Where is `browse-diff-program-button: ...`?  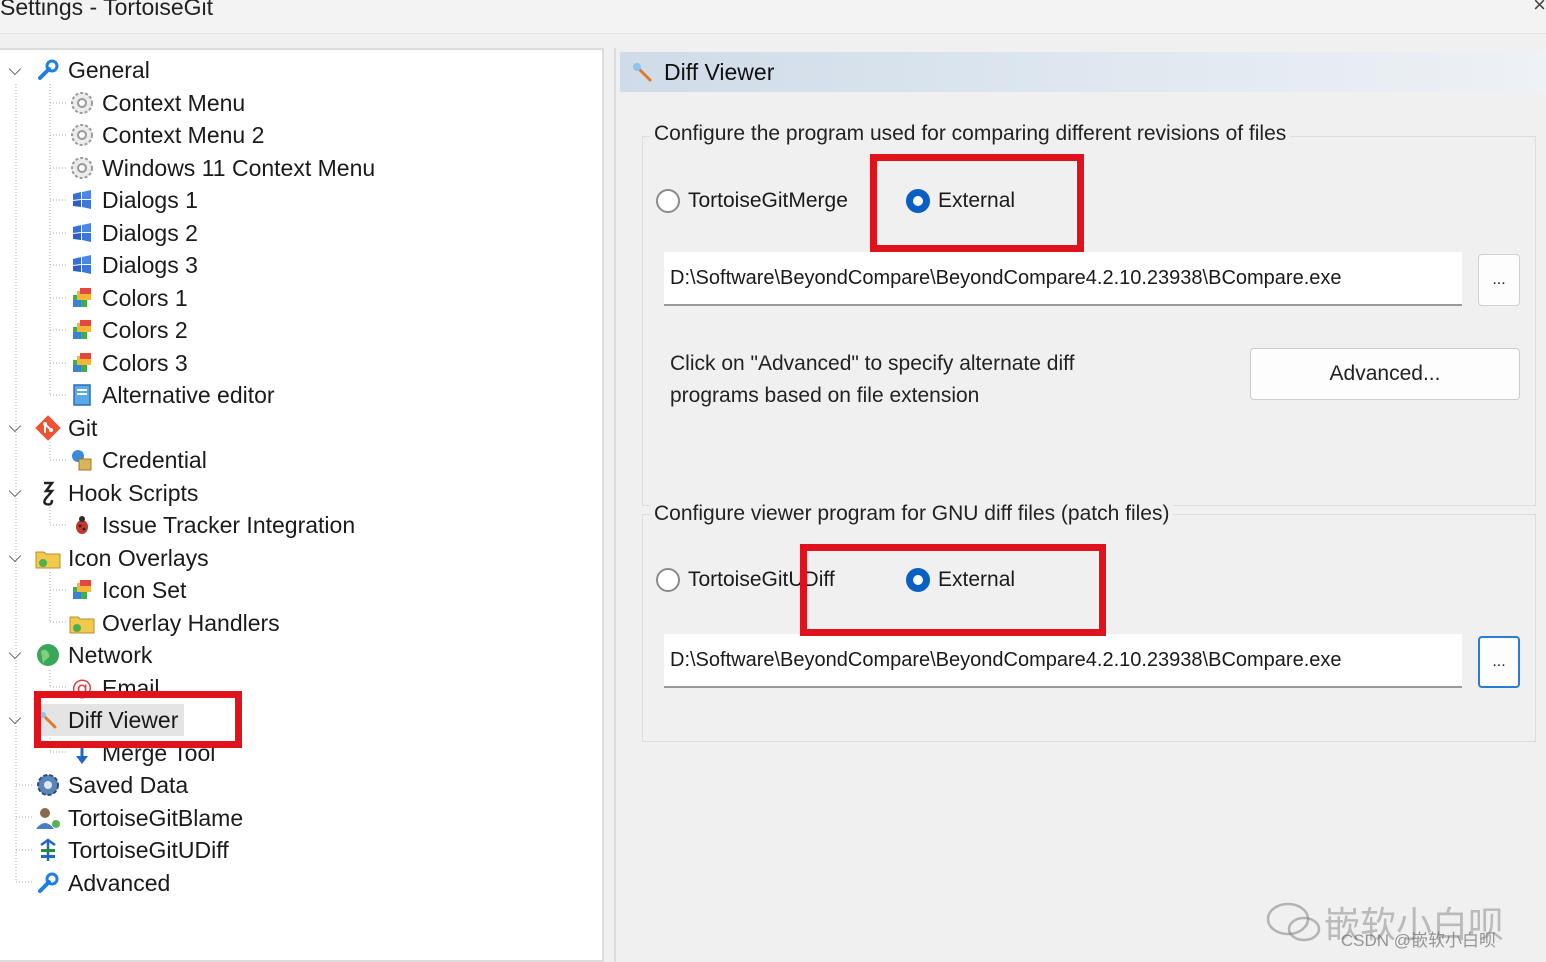
browse-diff-program-button: ... is located at coordinates (1499, 280).